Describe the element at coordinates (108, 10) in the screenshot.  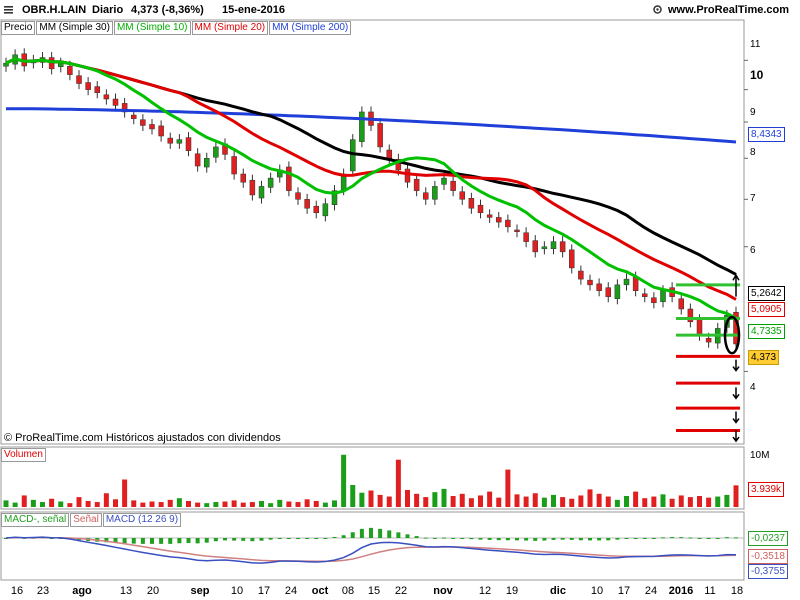
I see `period: Diario` at that location.